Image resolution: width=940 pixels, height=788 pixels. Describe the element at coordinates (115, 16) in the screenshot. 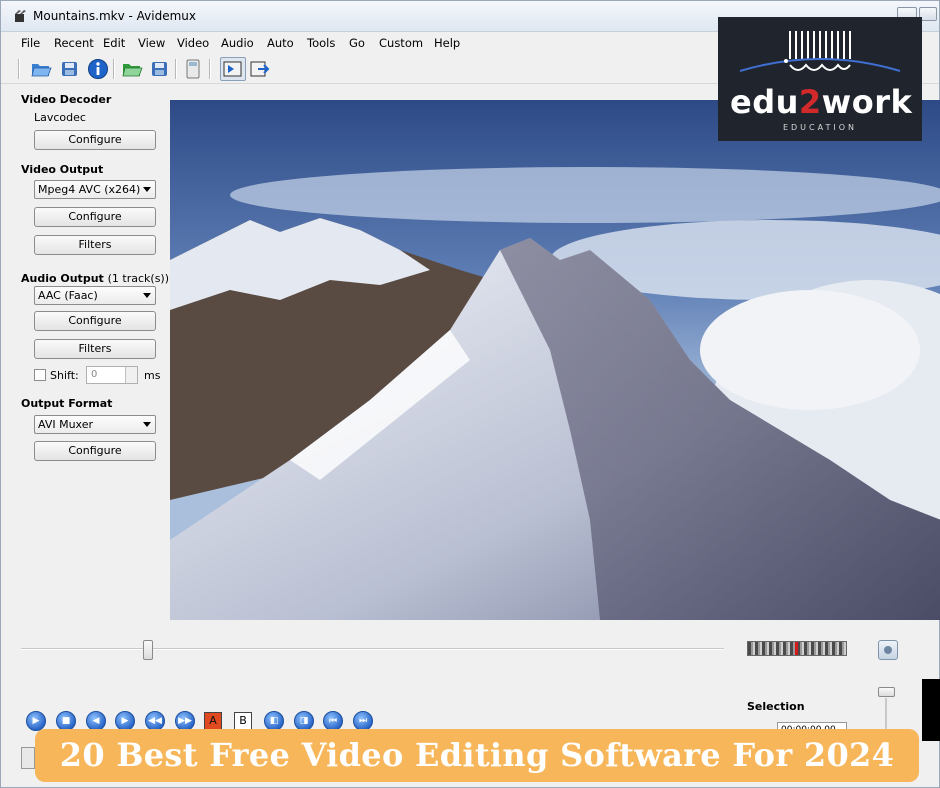

I see `window-title: Mountains.mkv - Avidemux` at that location.